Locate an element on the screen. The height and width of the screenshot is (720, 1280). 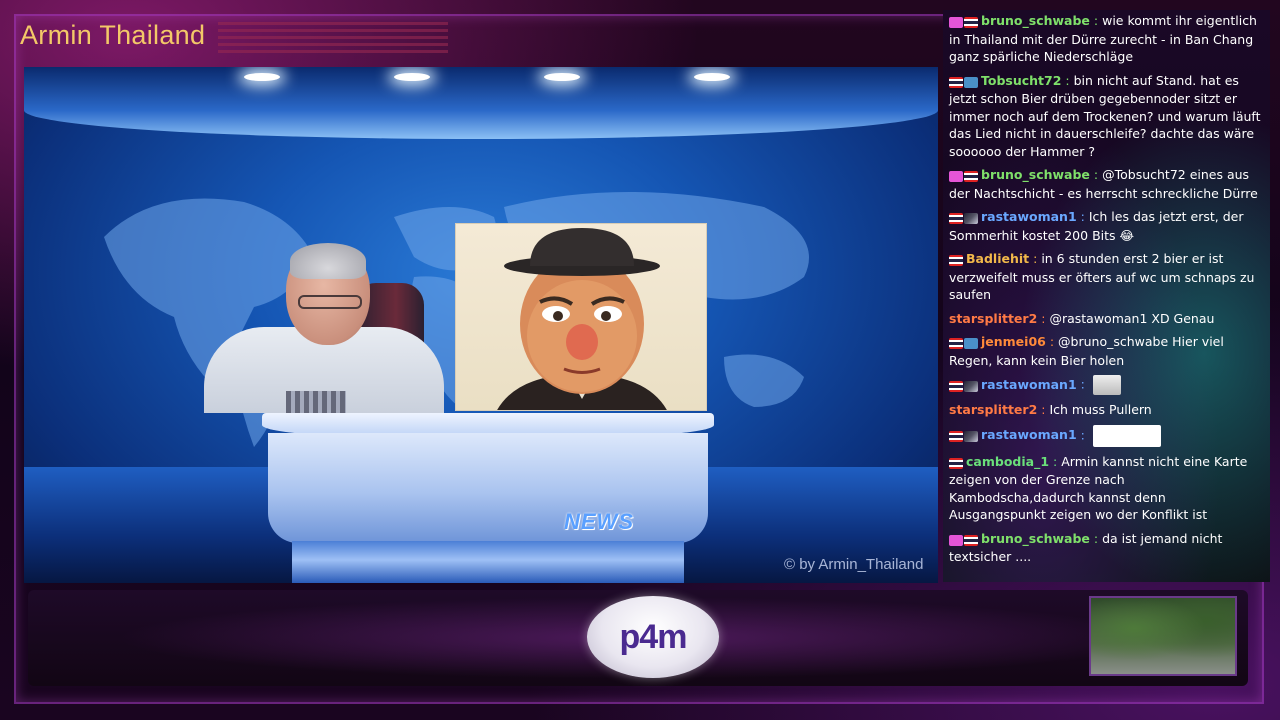
chat-message: starsplitter2: @rastawoman1 XD Genau is located at coordinates (1106, 319).